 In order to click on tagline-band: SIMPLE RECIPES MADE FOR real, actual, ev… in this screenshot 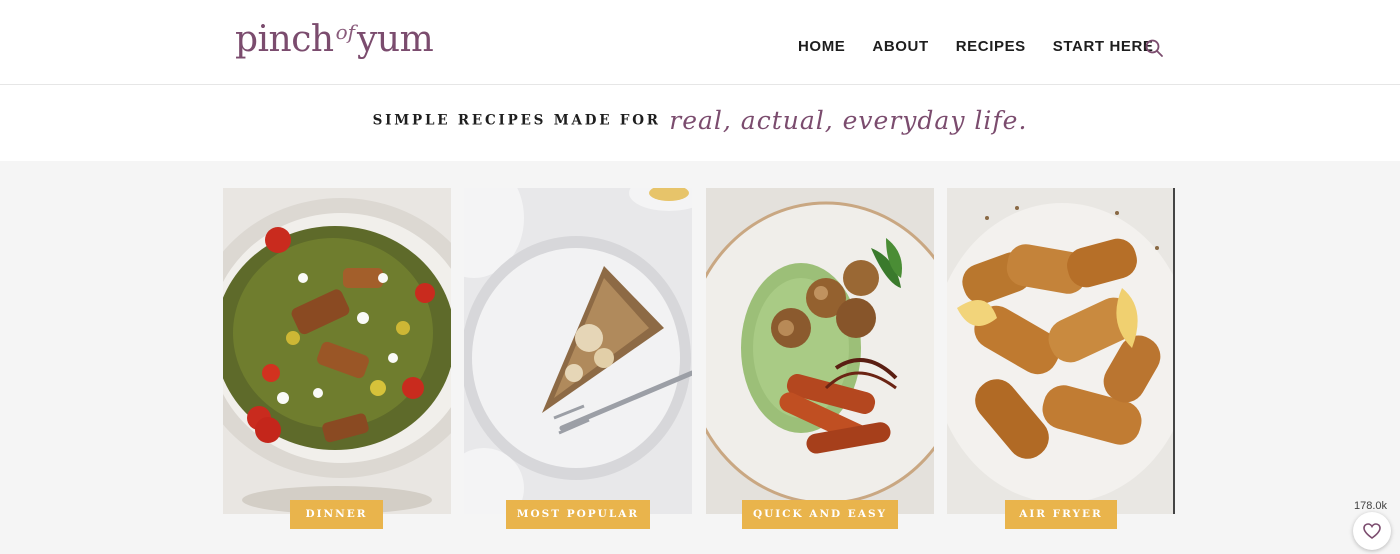, I will do `click(700, 123)`.